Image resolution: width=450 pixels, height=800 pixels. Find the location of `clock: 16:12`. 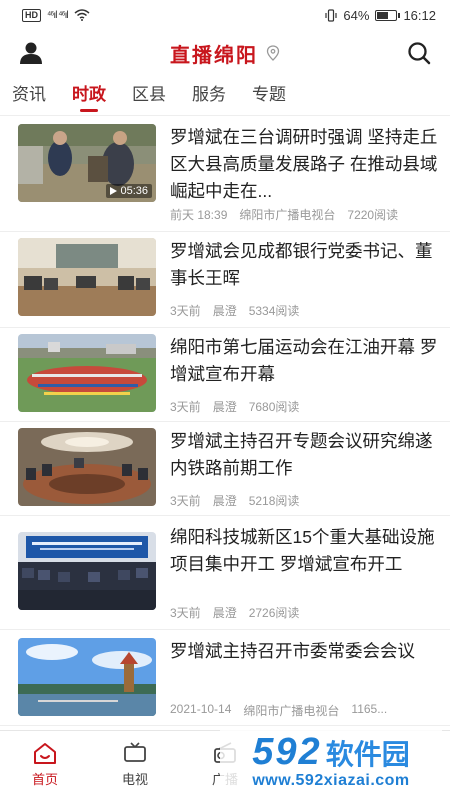

clock: 16:12 is located at coordinates (419, 15).